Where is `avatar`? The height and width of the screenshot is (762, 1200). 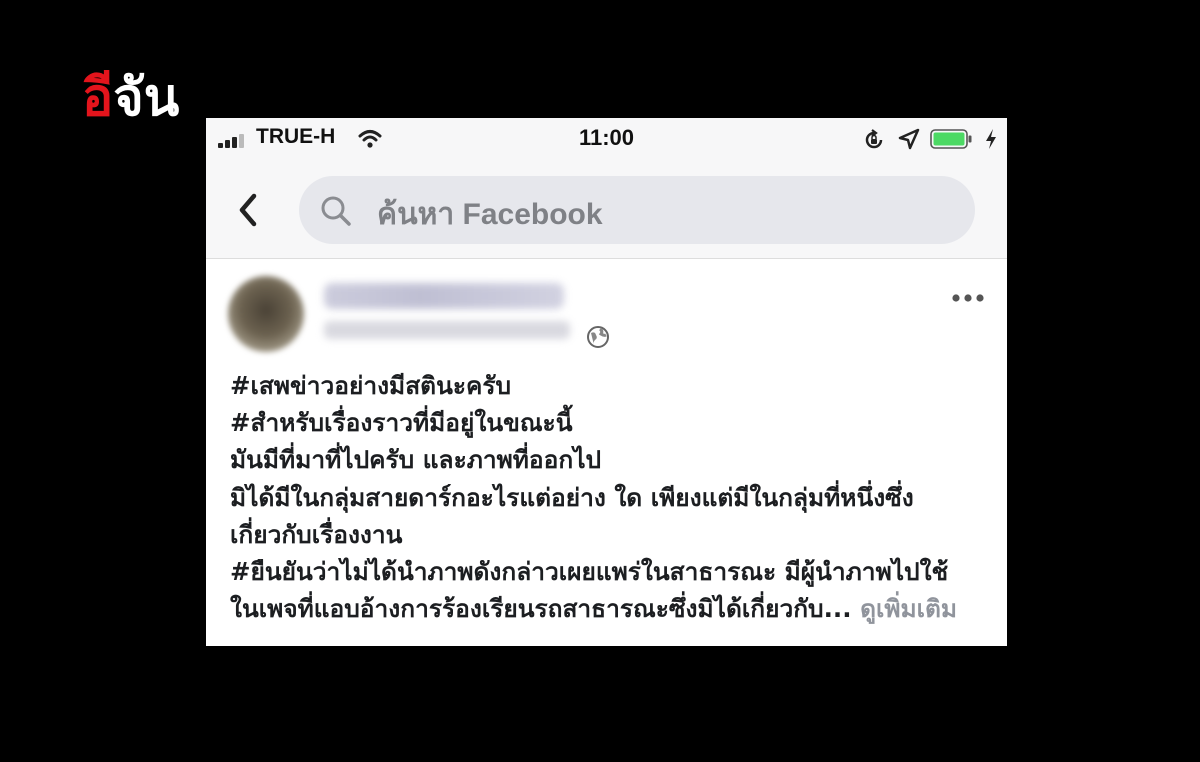 avatar is located at coordinates (266, 314).